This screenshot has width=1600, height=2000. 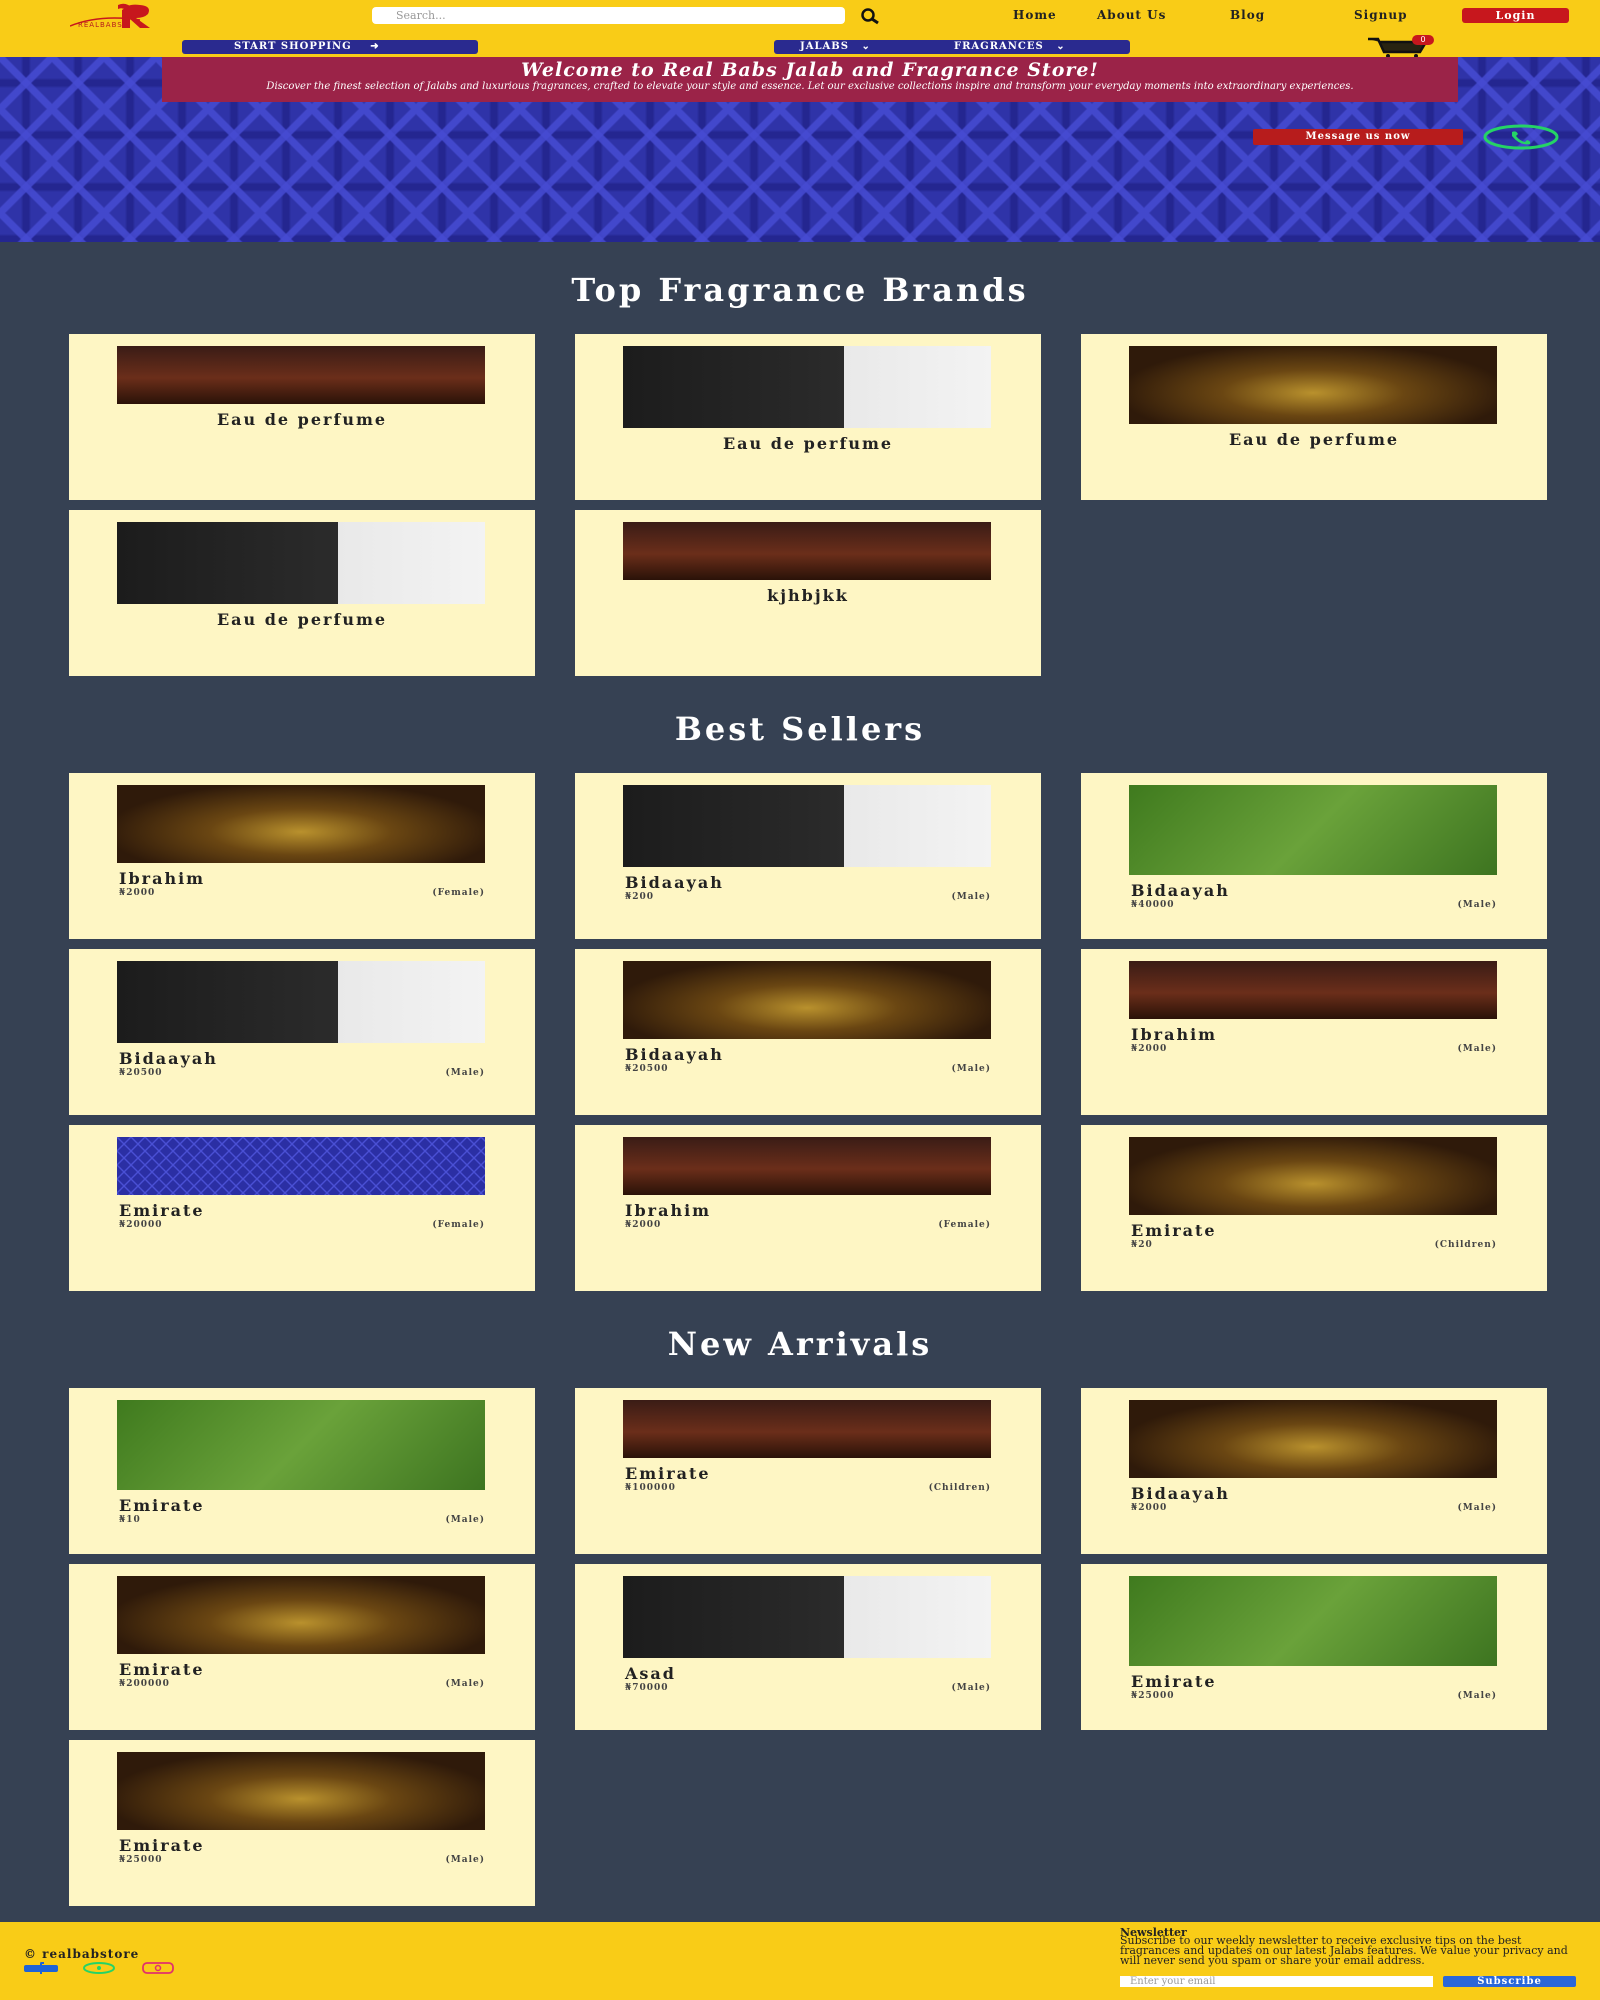 I want to click on product-card: Ibrahim ₦2000 (Male), so click(x=1314, y=1032).